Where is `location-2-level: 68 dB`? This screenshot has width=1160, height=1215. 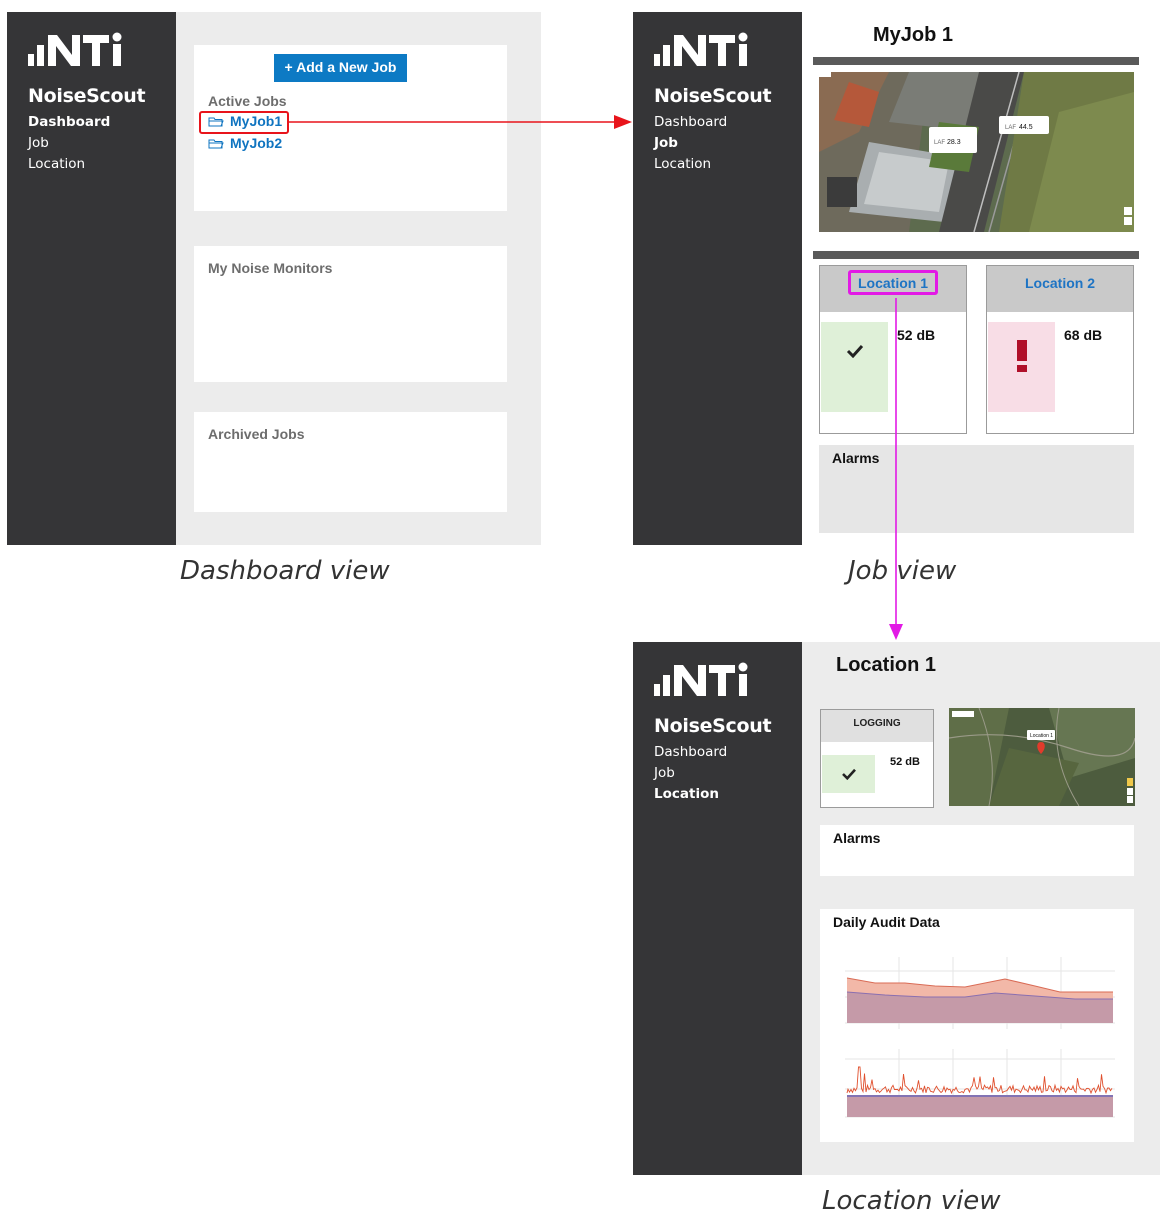
location-2-level: 68 dB is located at coordinates (1083, 335).